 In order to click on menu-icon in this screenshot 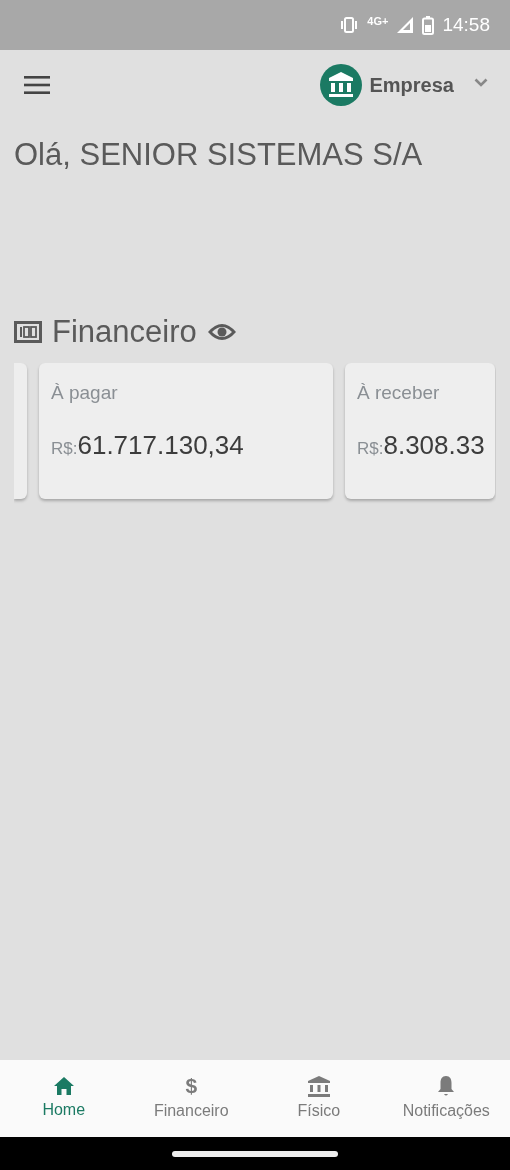, I will do `click(37, 85)`.